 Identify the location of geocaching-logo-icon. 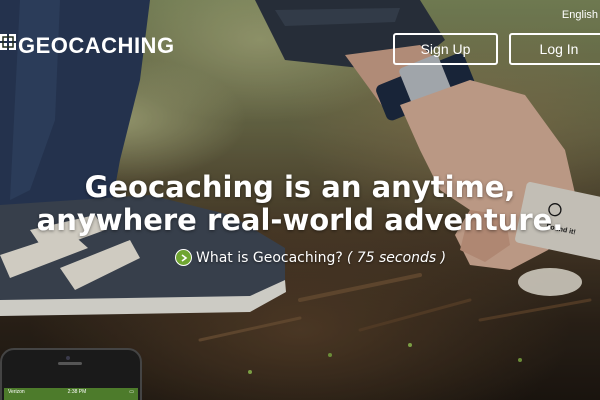
(8, 42).